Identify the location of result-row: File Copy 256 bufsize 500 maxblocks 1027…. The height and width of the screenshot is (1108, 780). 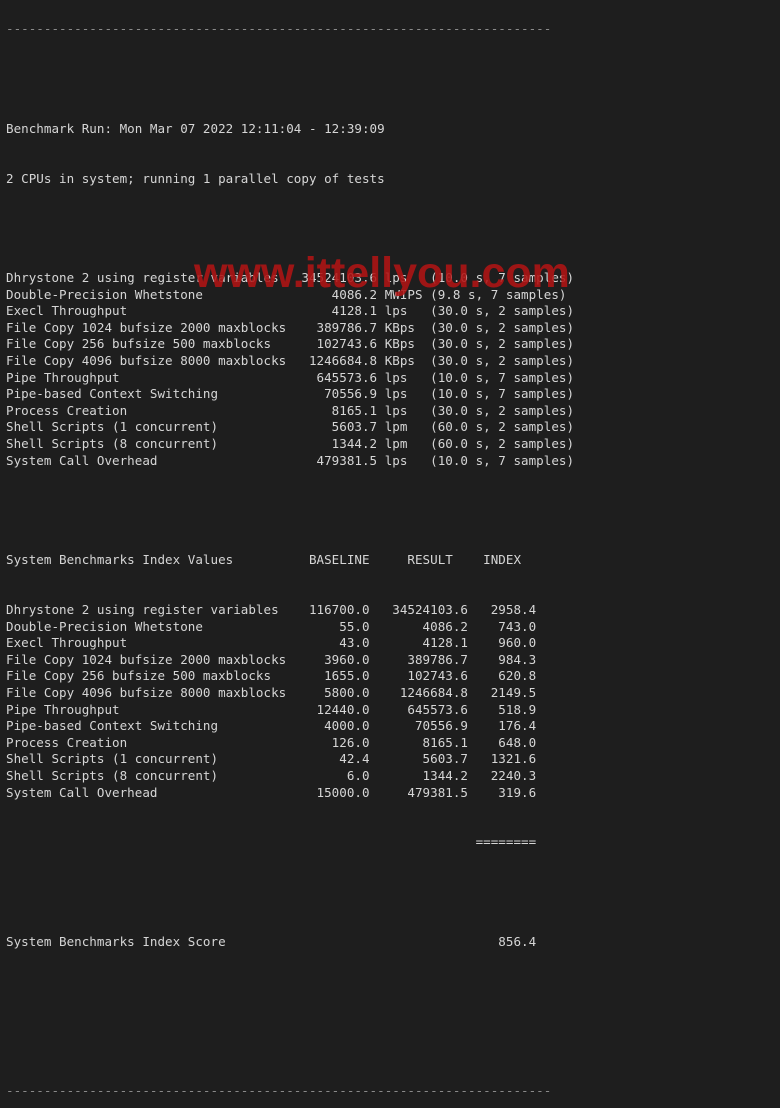
(290, 344).